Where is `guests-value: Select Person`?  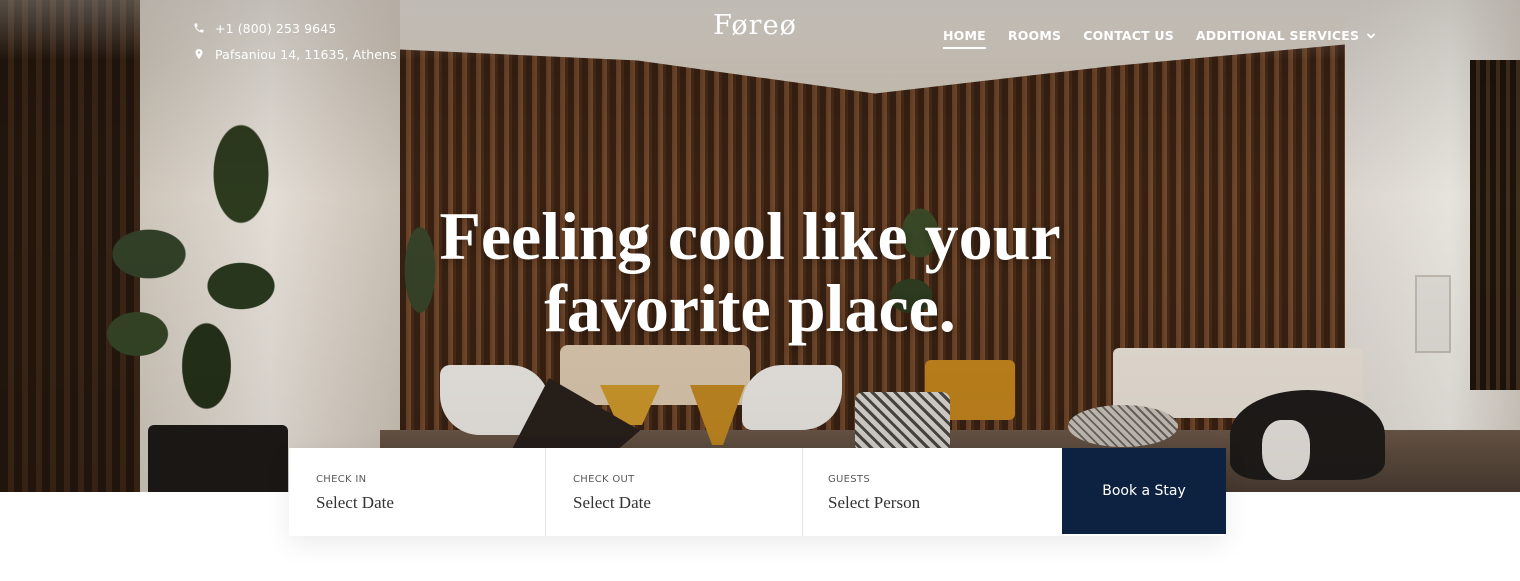
guests-value: Select Person is located at coordinates (945, 503).